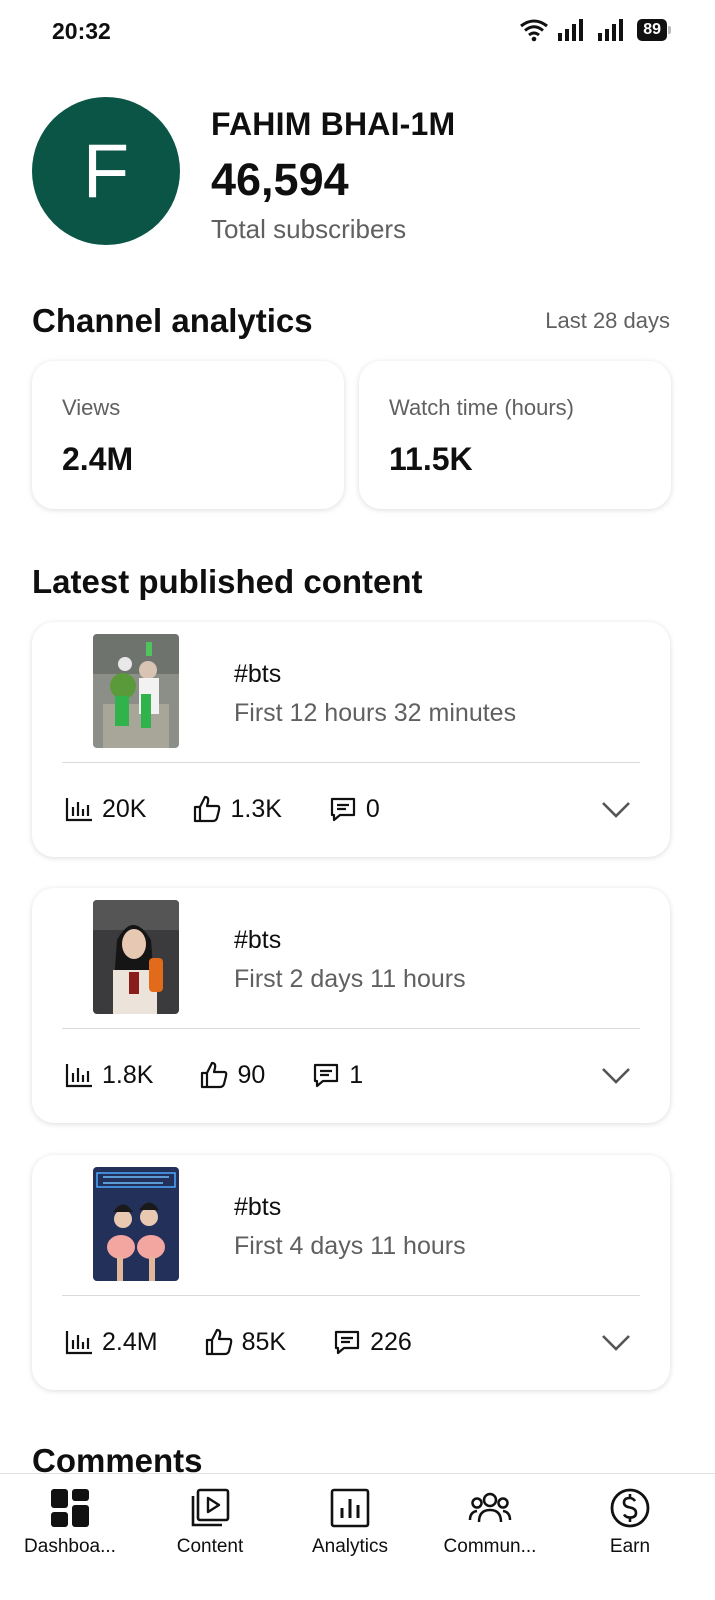  I want to click on latest-content-title: Latest published content, so click(227, 581).